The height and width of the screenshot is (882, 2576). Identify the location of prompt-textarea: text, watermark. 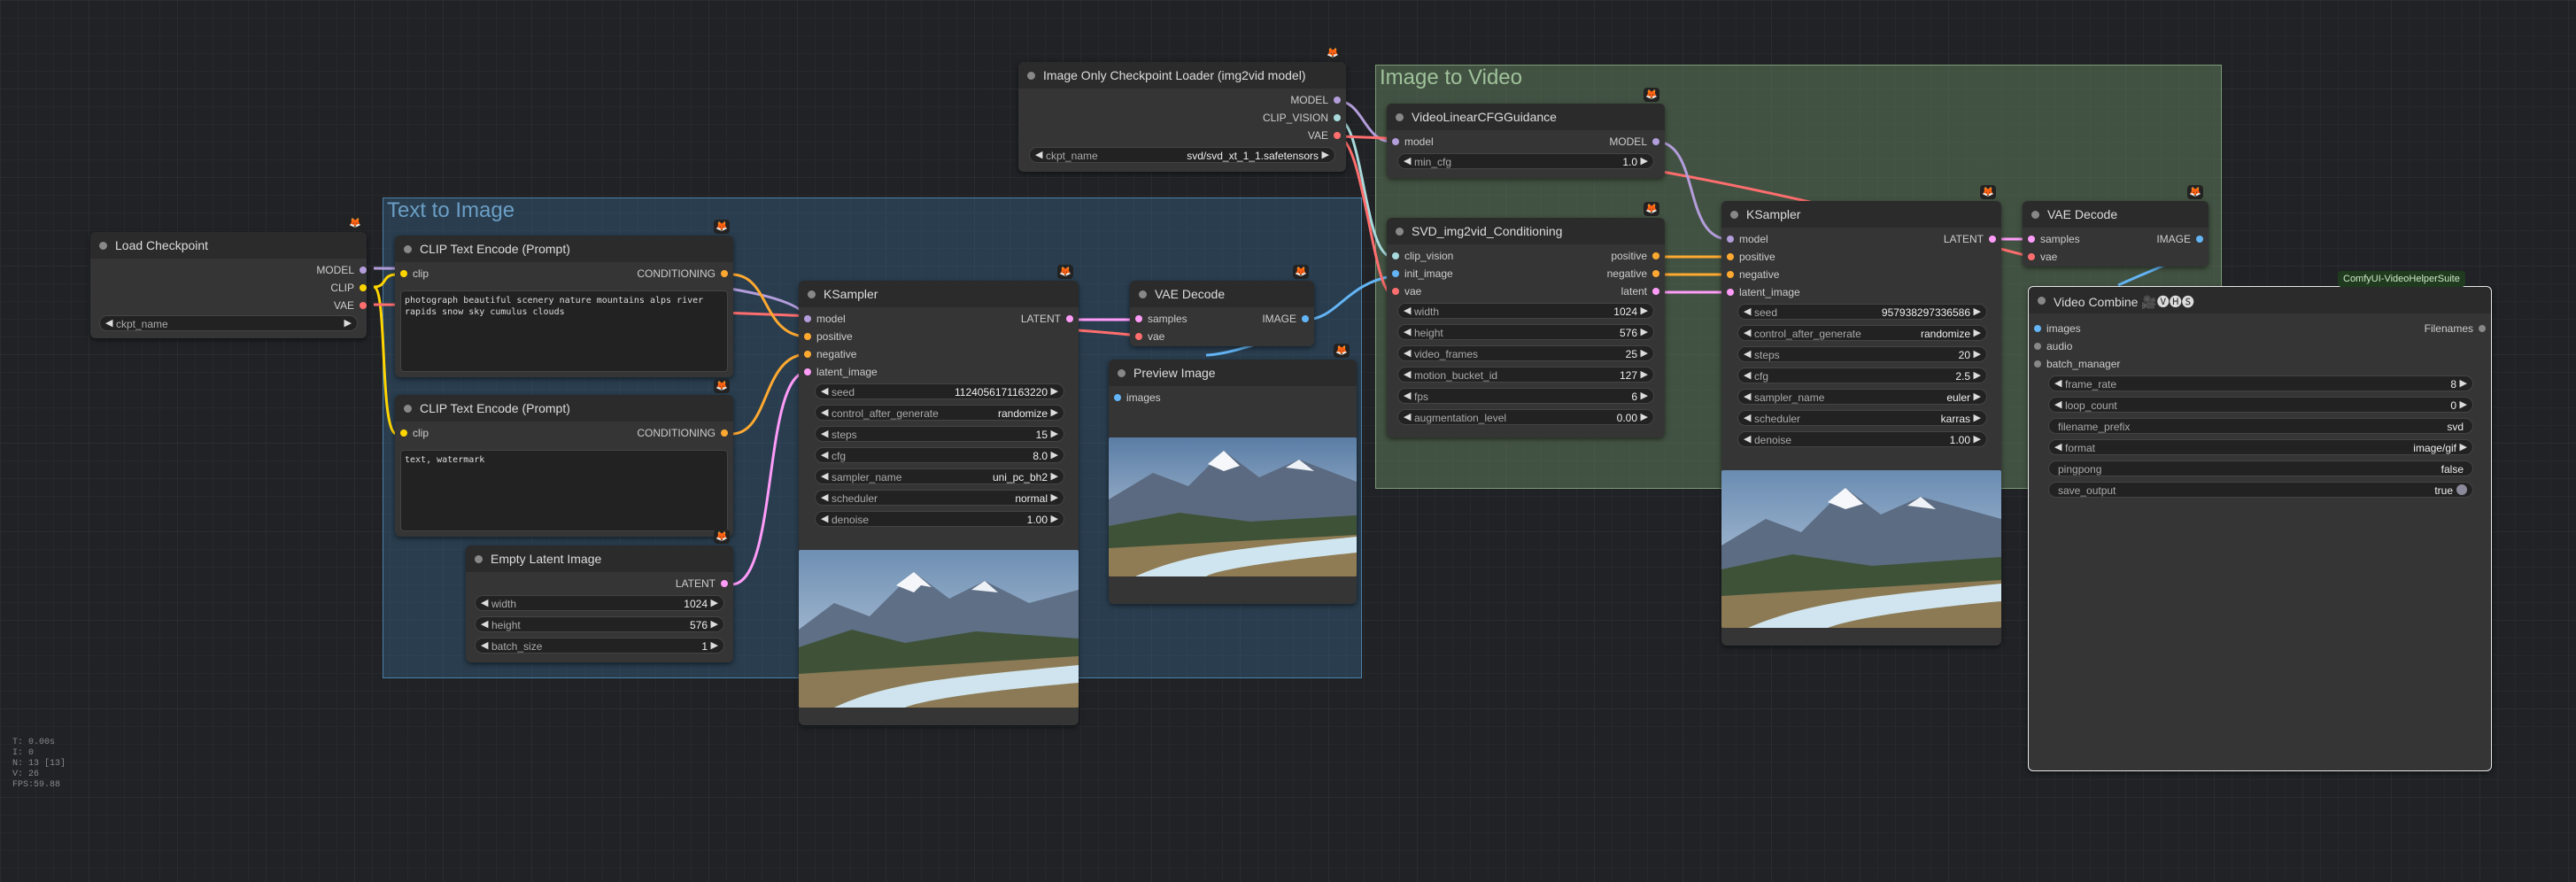
(564, 490).